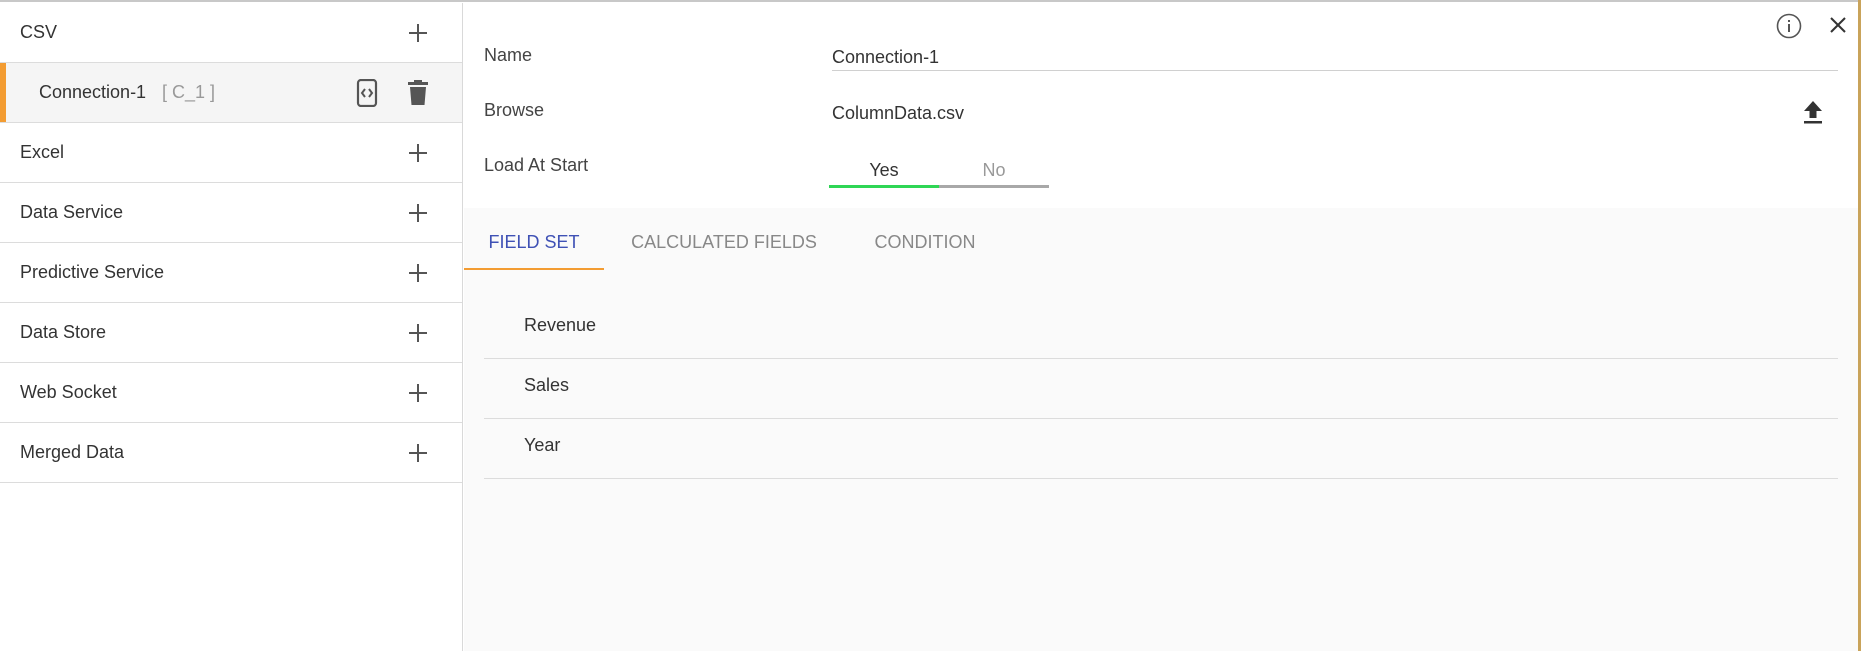  I want to click on browse-label: Browse, so click(514, 110).